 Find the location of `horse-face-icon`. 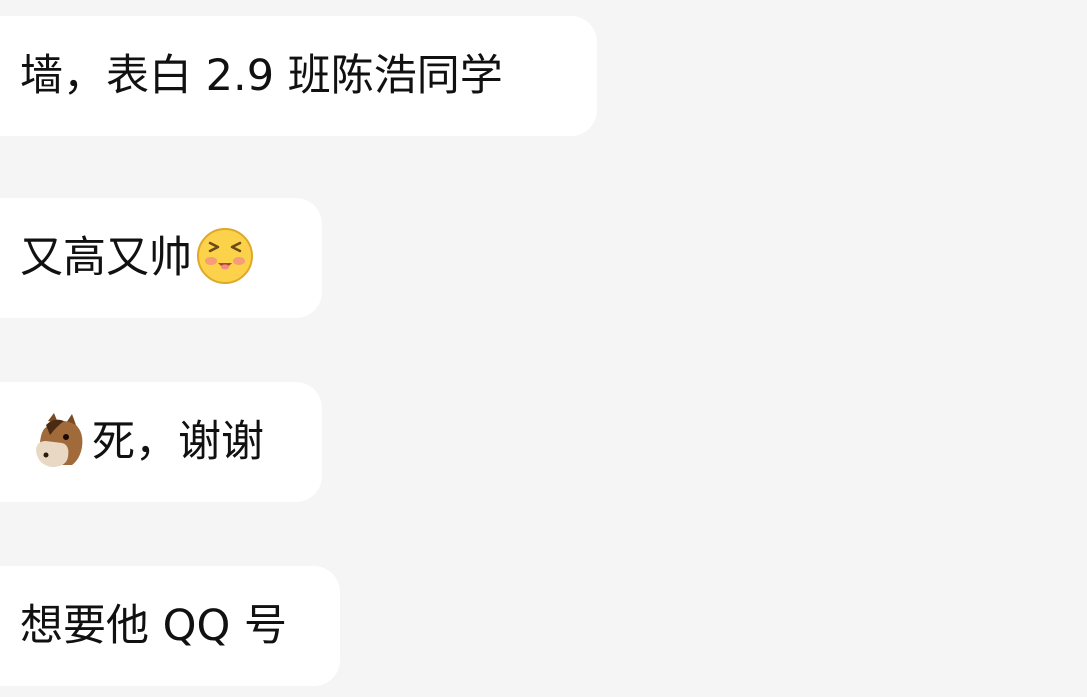

horse-face-icon is located at coordinates (61, 442).